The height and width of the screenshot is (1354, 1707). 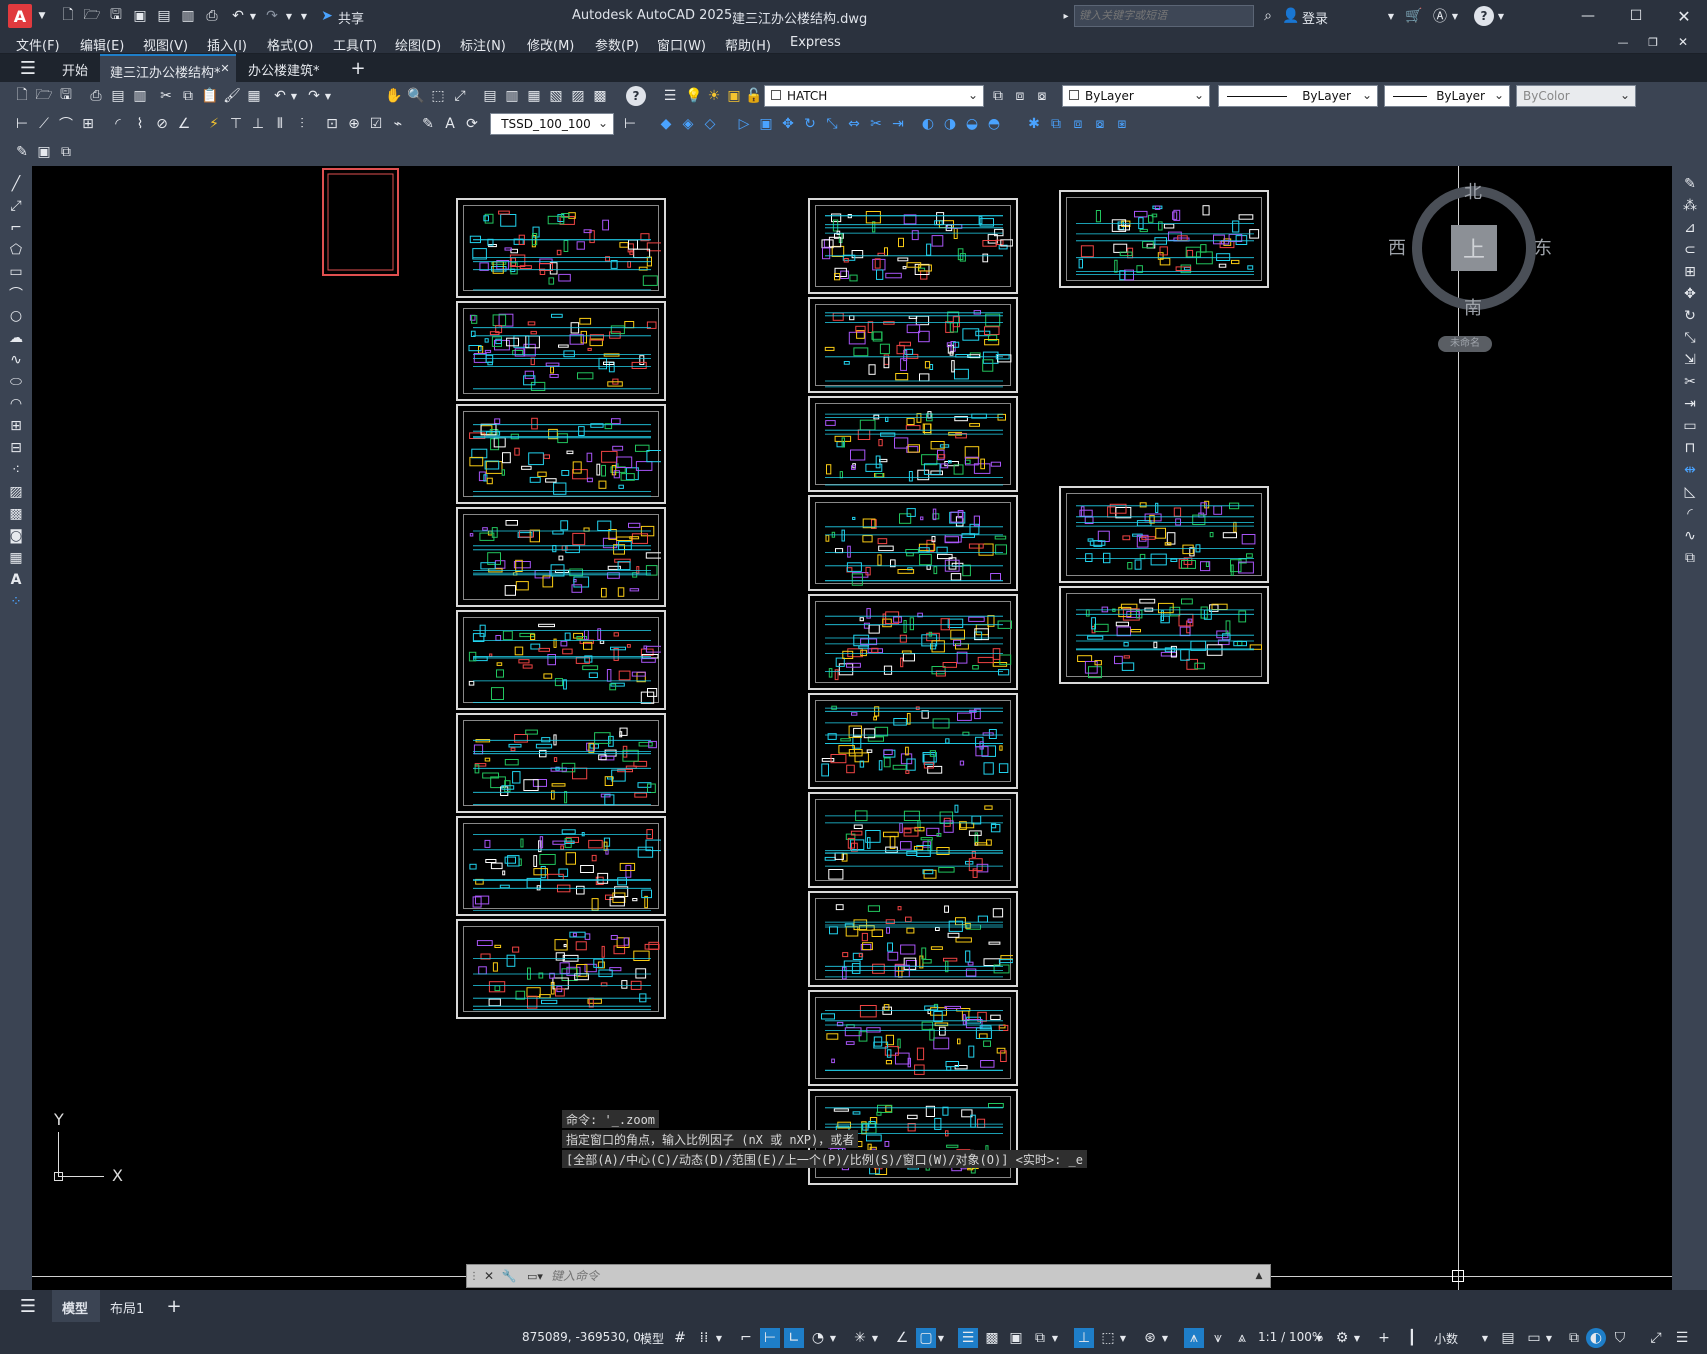 I want to click on dim-baseline-icon: ⊤, so click(x=236, y=124).